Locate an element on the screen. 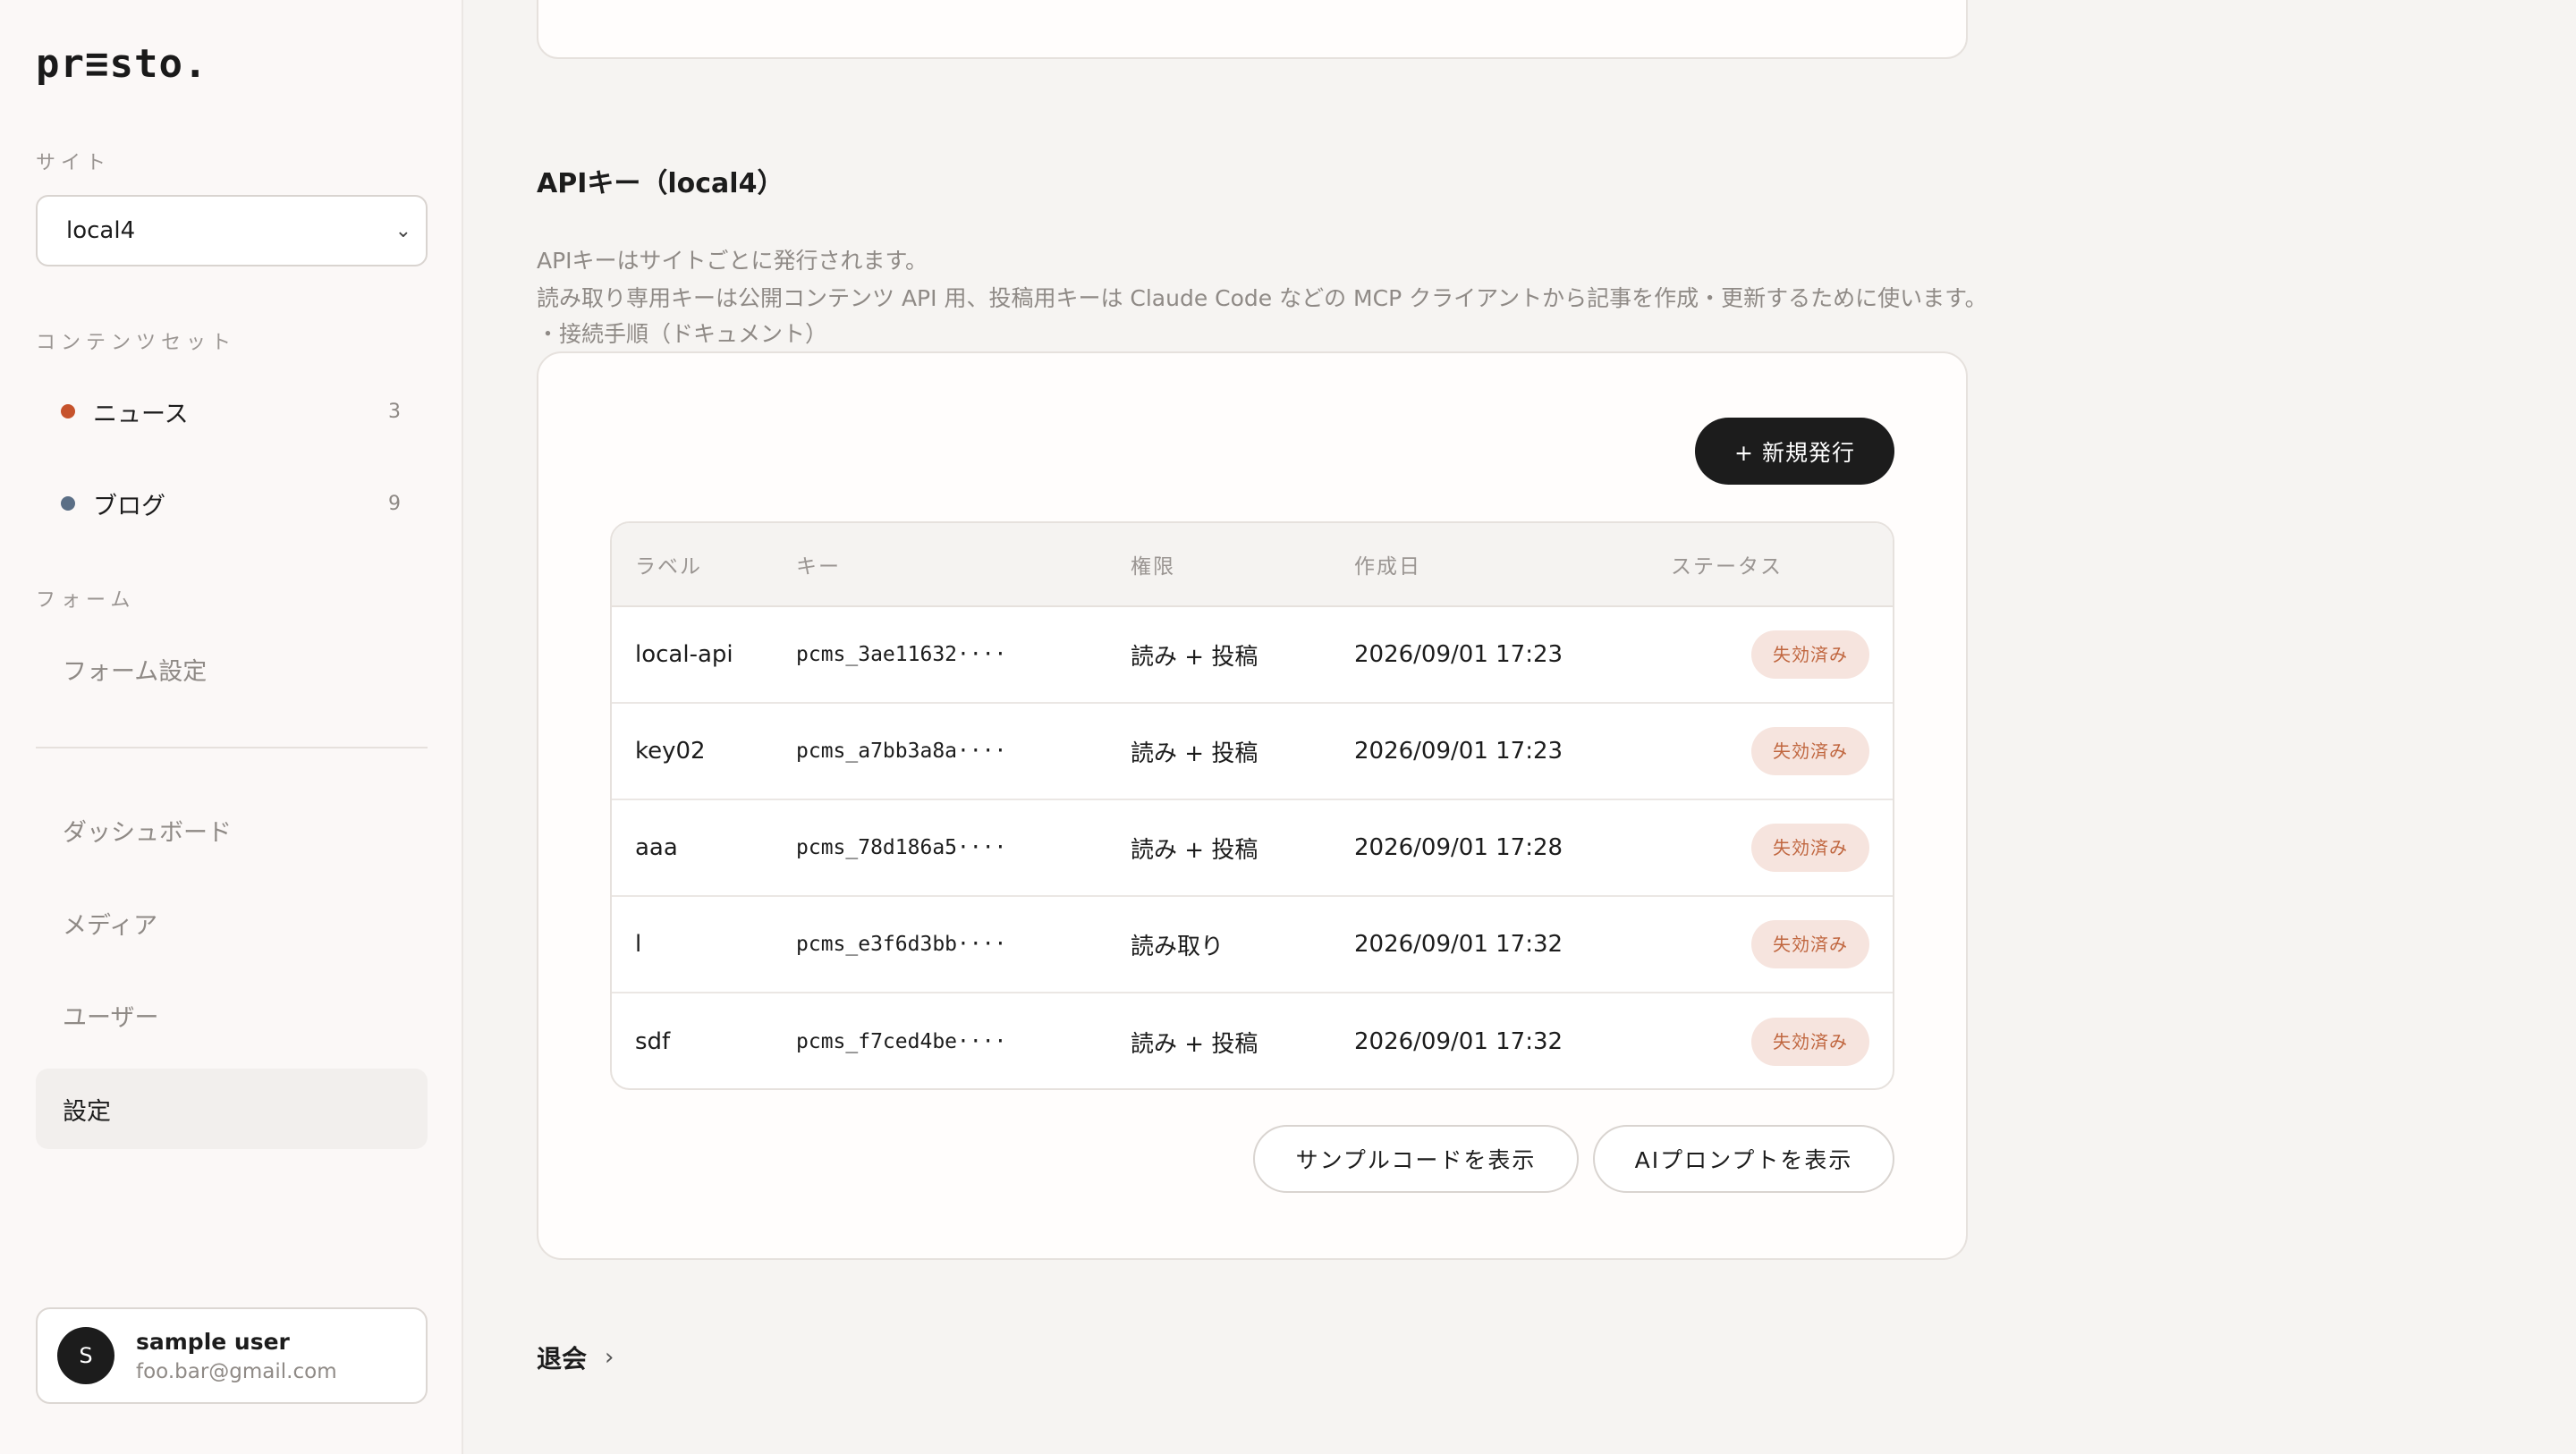 The width and height of the screenshot is (2576, 1454). form-section-label: フォーム is located at coordinates (86, 600).